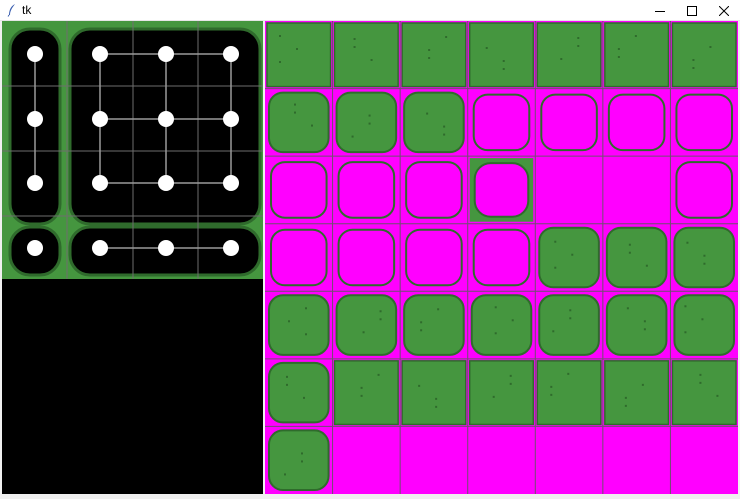  I want to click on maximize-icon, so click(692, 10).